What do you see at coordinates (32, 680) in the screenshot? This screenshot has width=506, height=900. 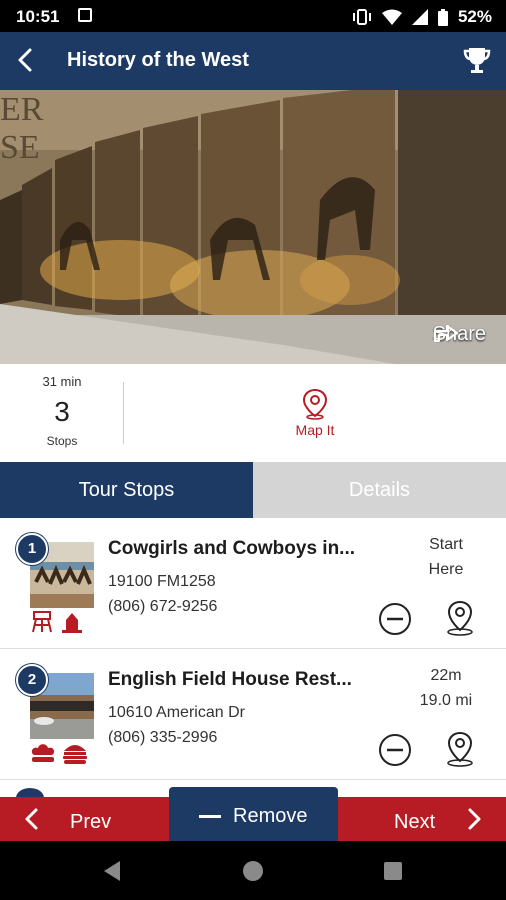 I see `stop-number-badge: 2` at bounding box center [32, 680].